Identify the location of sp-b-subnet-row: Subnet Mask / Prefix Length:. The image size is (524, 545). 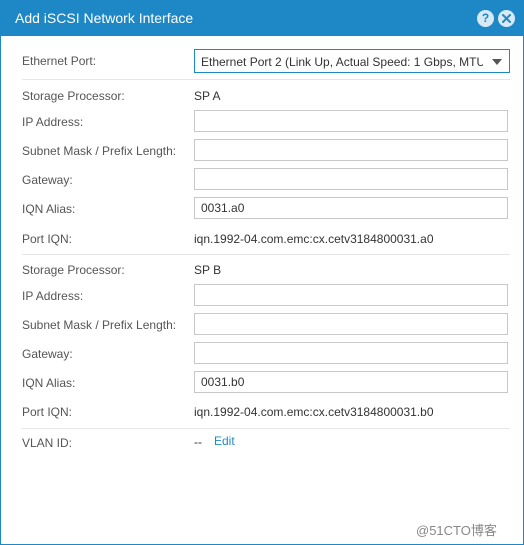
(266, 325).